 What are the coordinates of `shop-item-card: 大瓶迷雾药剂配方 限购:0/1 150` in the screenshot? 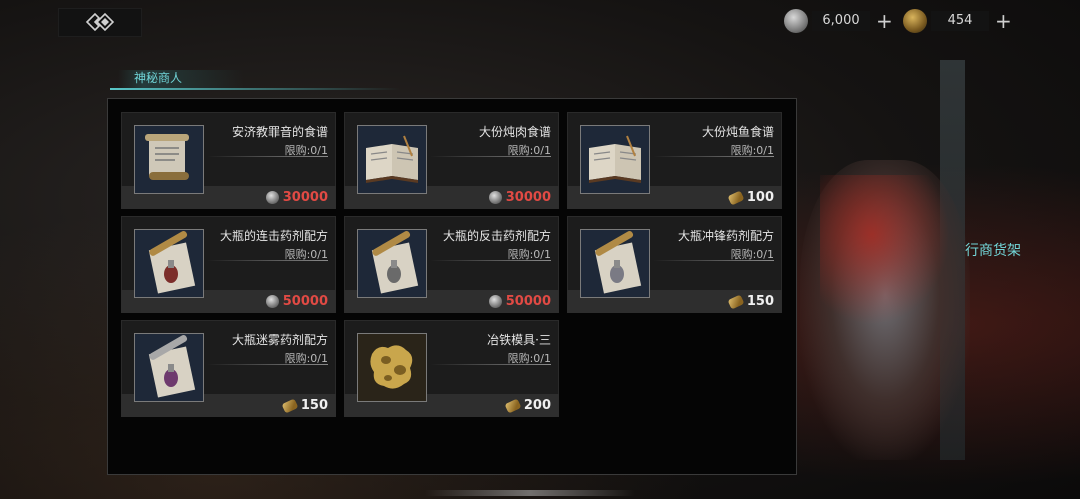 It's located at (228, 368).